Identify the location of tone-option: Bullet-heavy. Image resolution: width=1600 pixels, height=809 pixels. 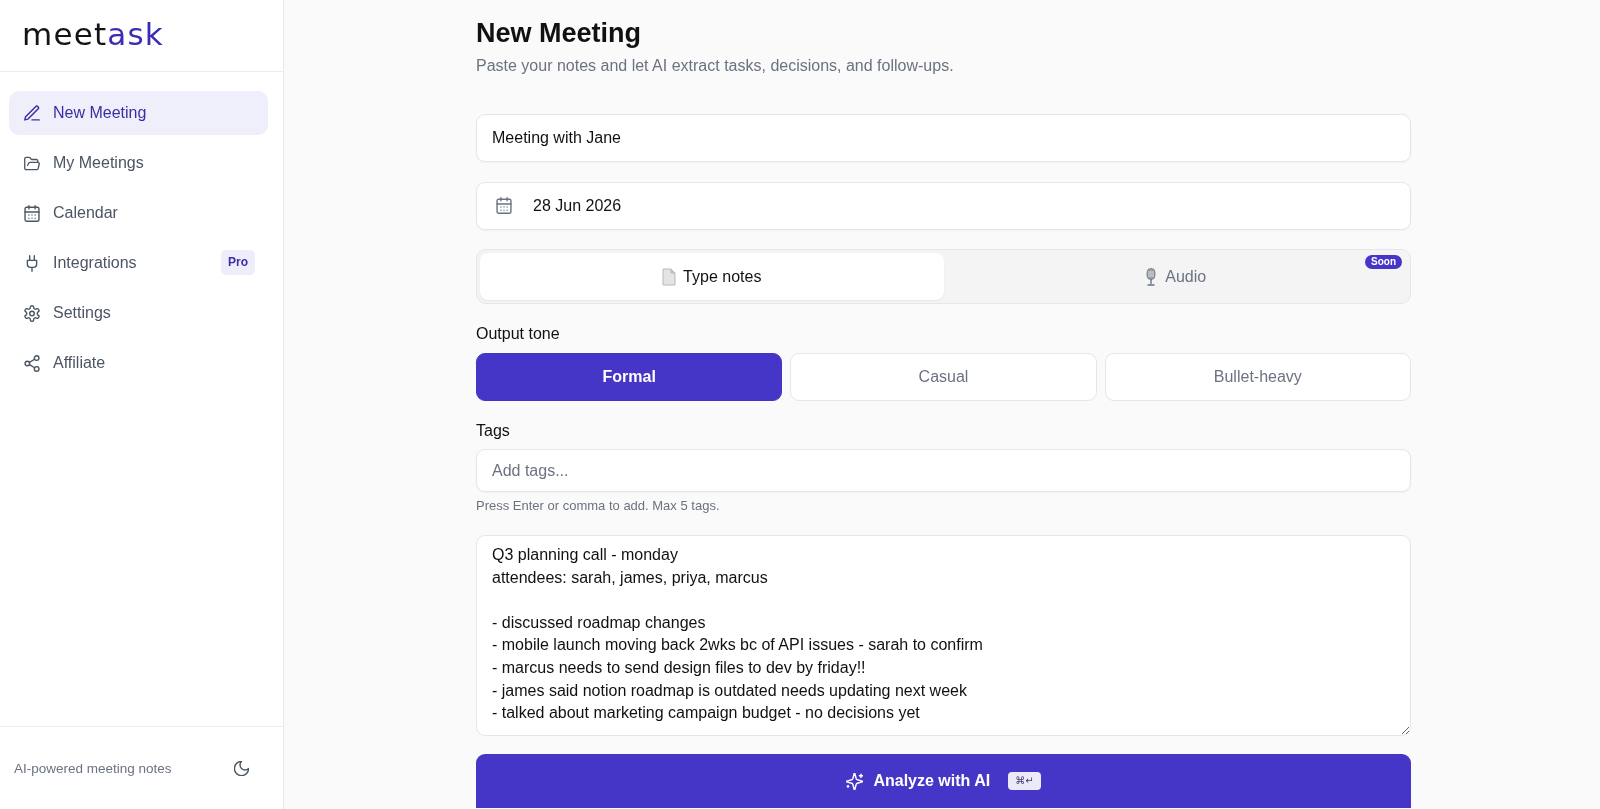
(1257, 377).